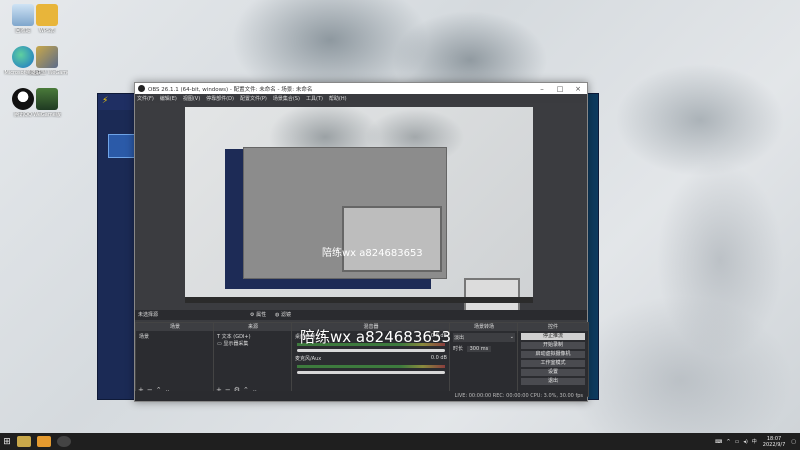 The height and width of the screenshot is (450, 800). What do you see at coordinates (553, 354) in the screenshot?
I see `start-virtual-camera-button: 启动虚拟摄像机` at bounding box center [553, 354].